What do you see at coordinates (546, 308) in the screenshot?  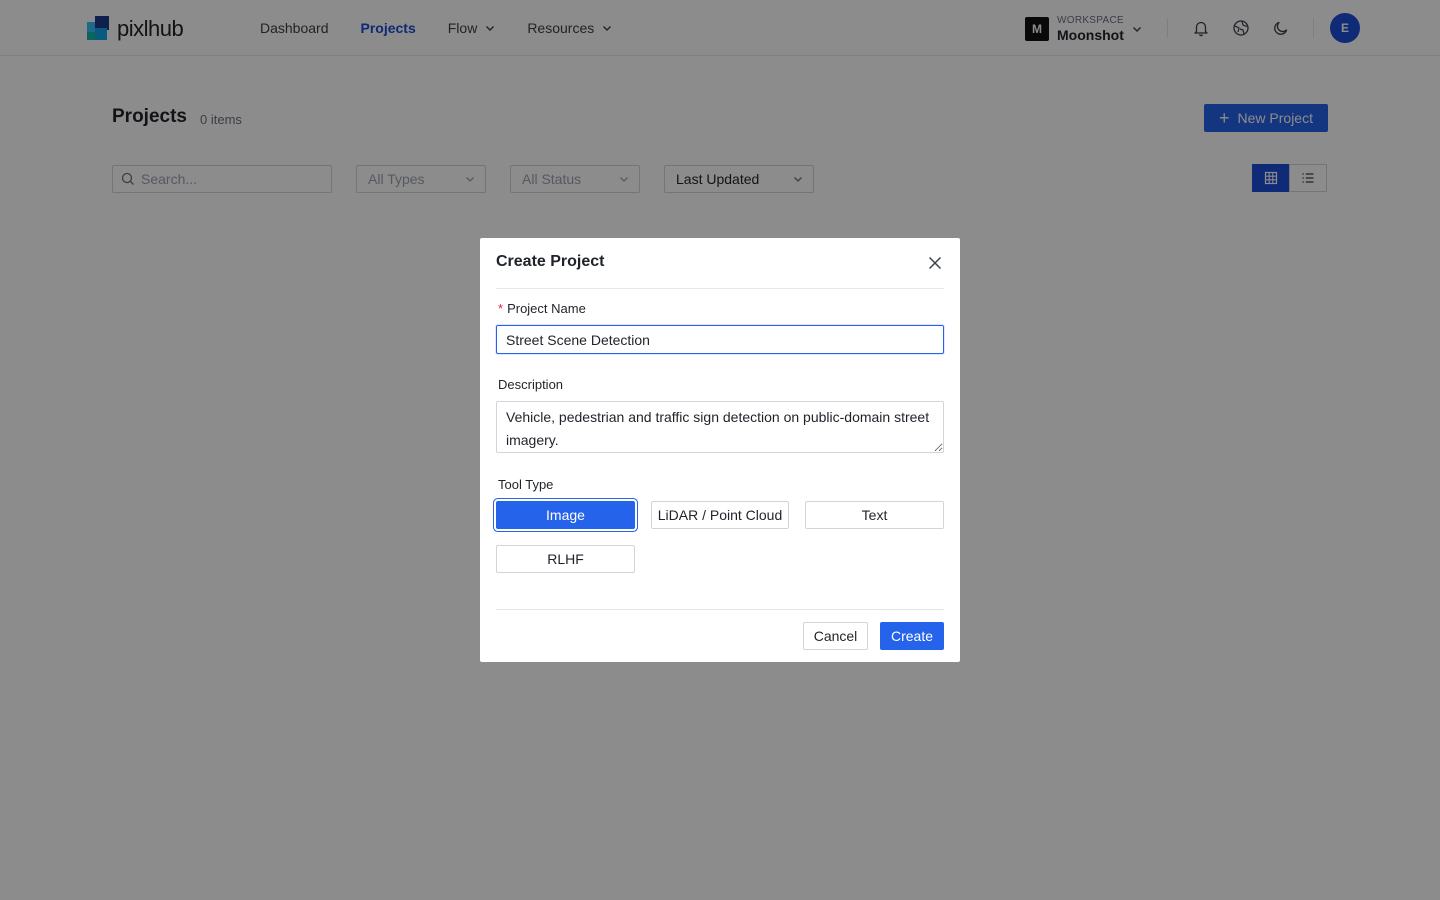 I see `project-name-label-text: Project Name` at bounding box center [546, 308].